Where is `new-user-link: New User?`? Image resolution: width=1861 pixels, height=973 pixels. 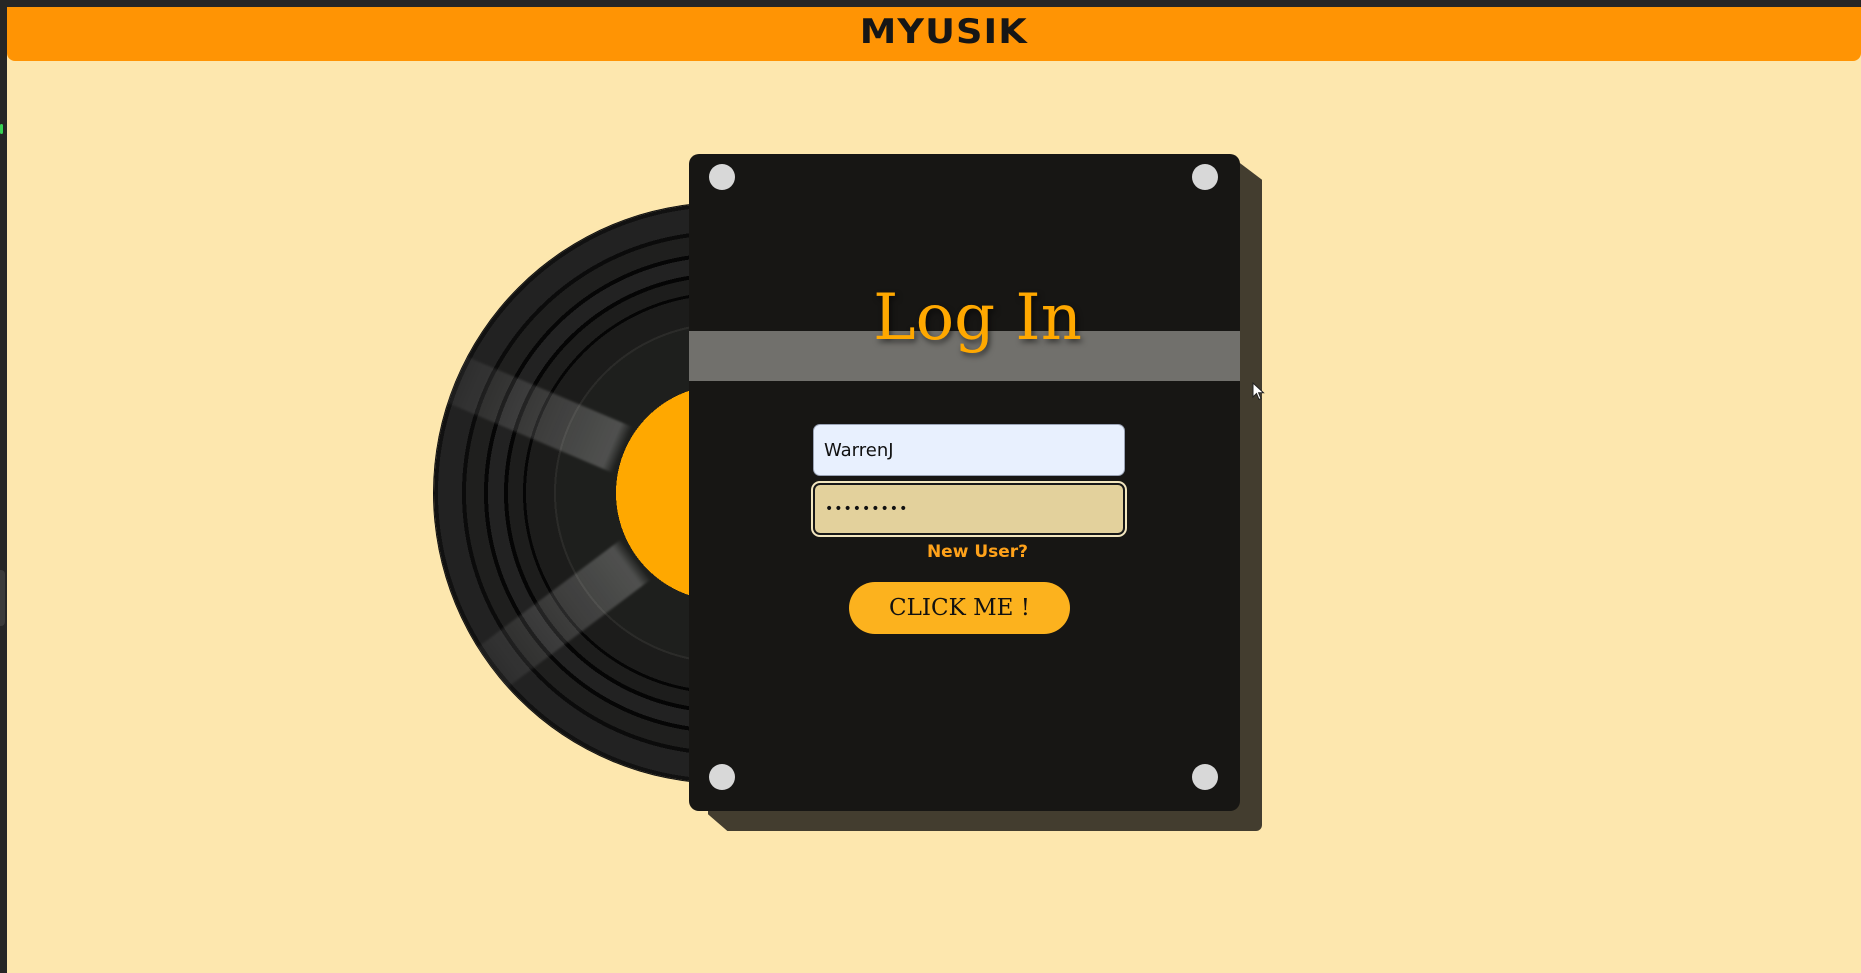
new-user-link: New User? is located at coordinates (977, 552).